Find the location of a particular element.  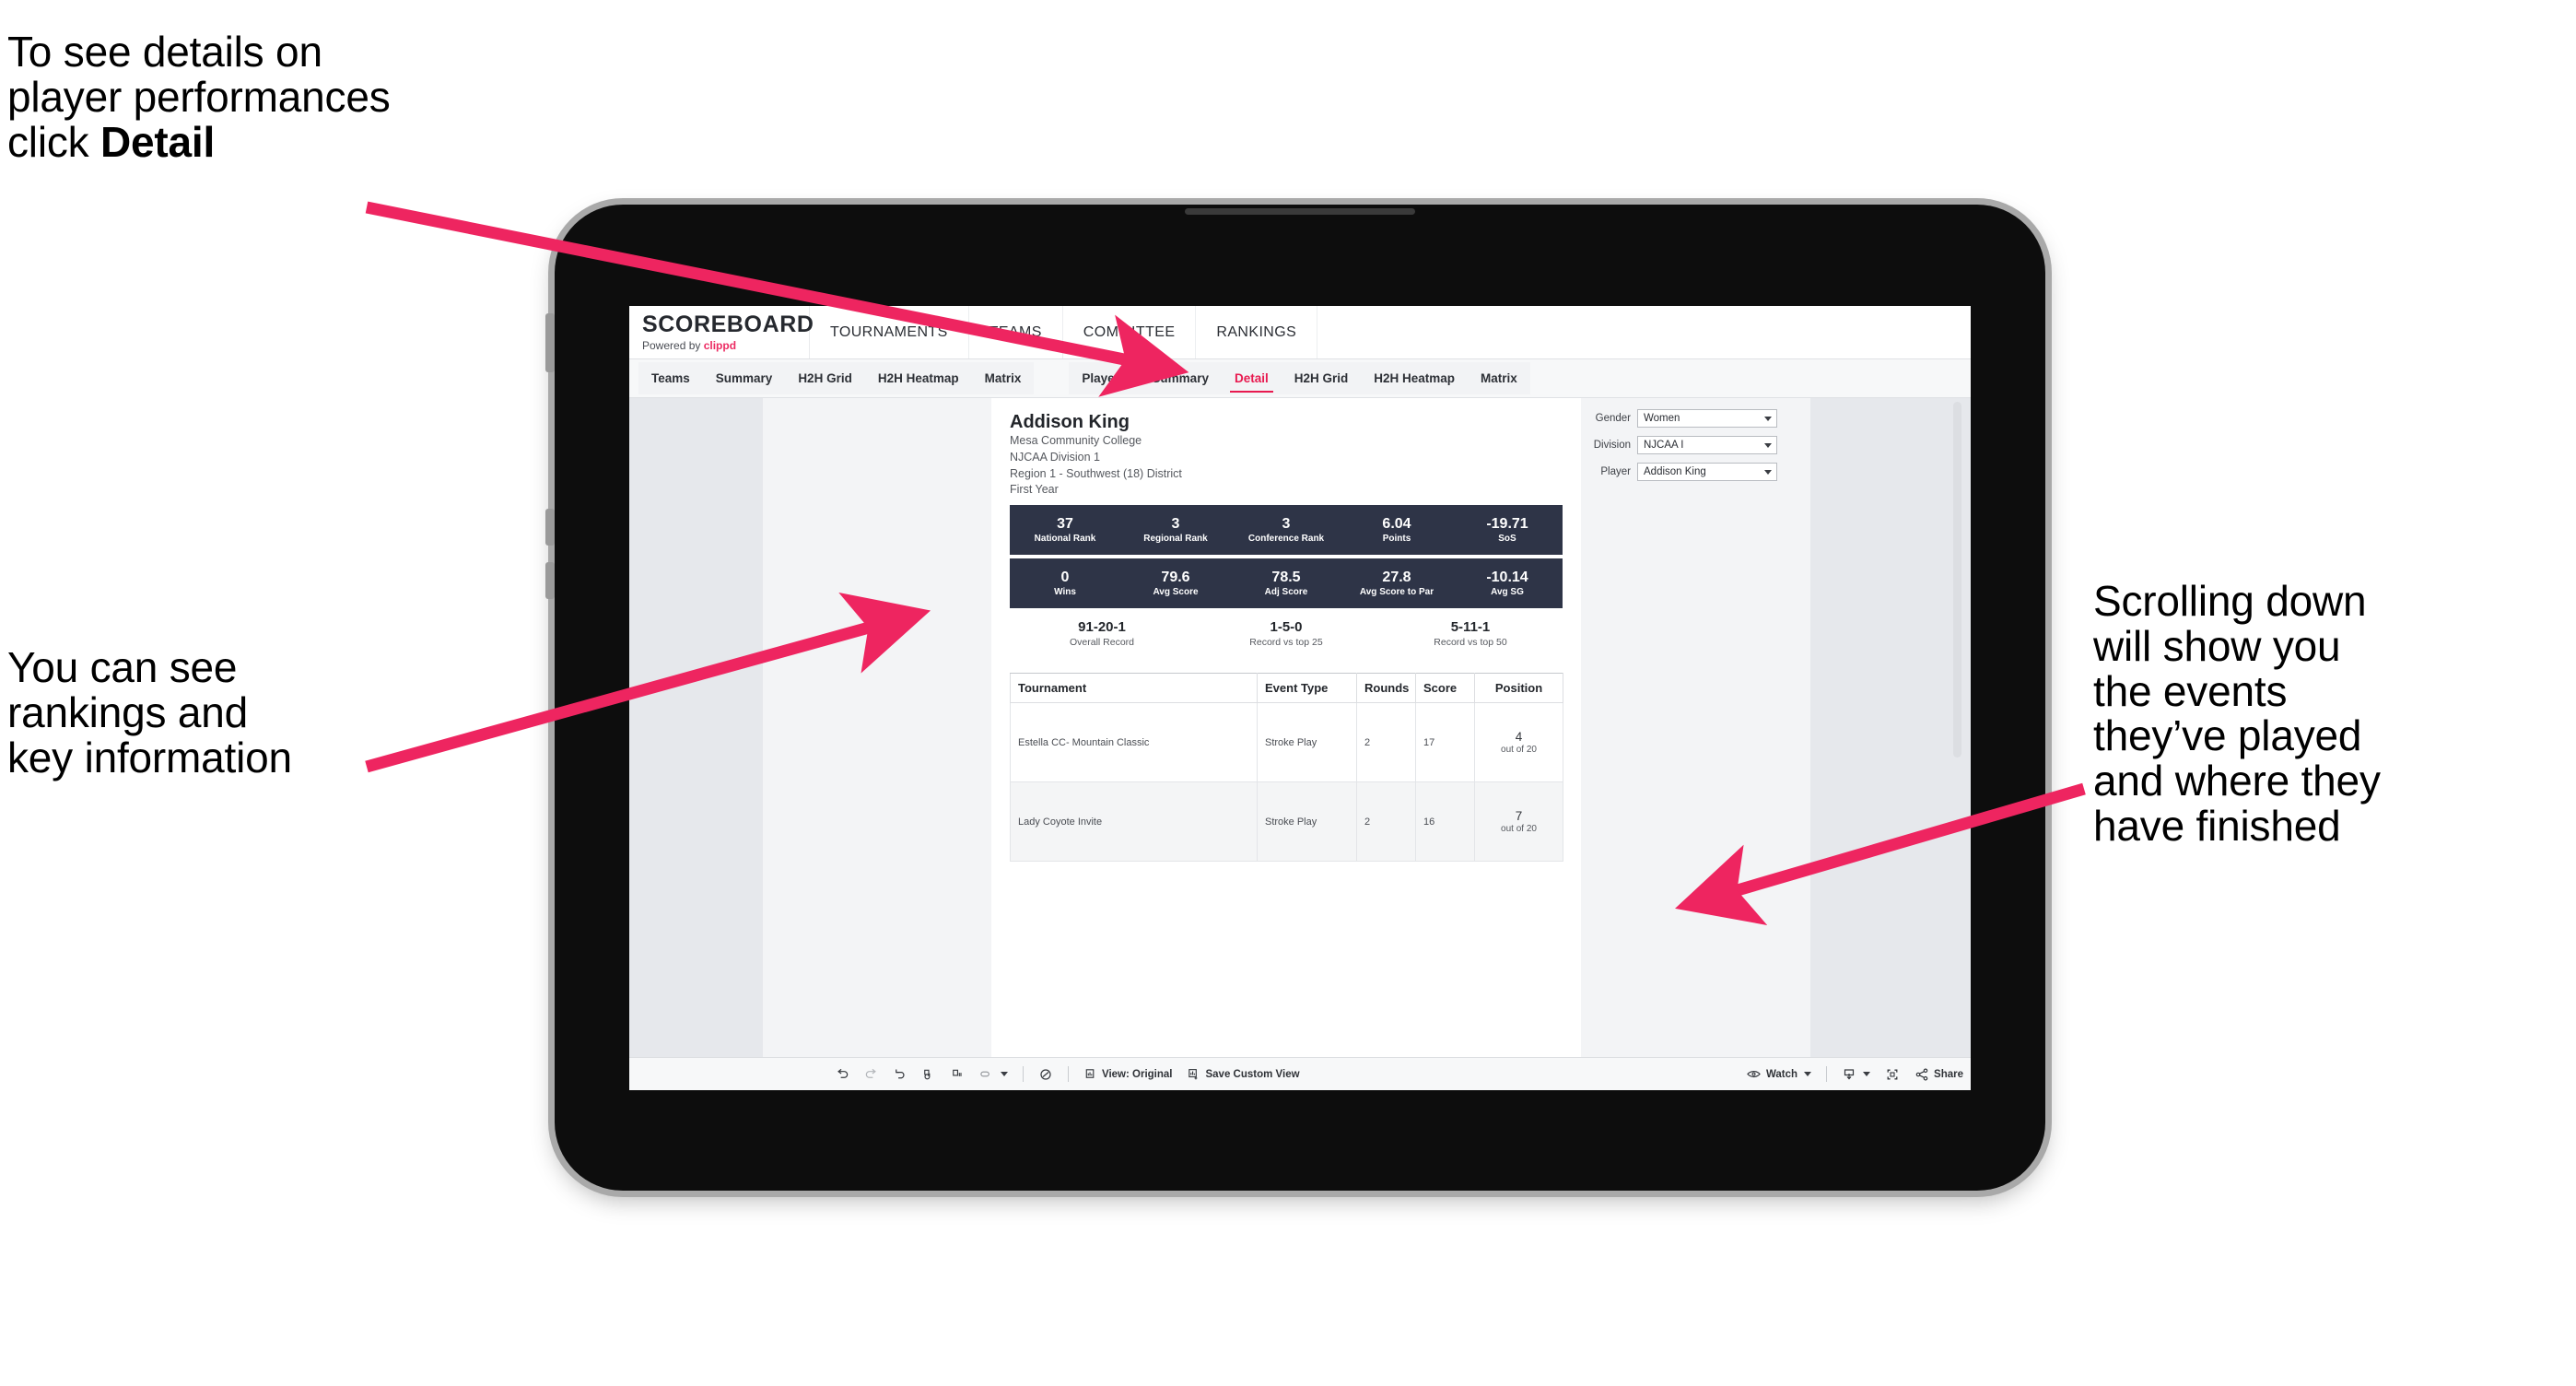

kpi-avg-sg: -10.14 Avg SG is located at coordinates (1507, 583).